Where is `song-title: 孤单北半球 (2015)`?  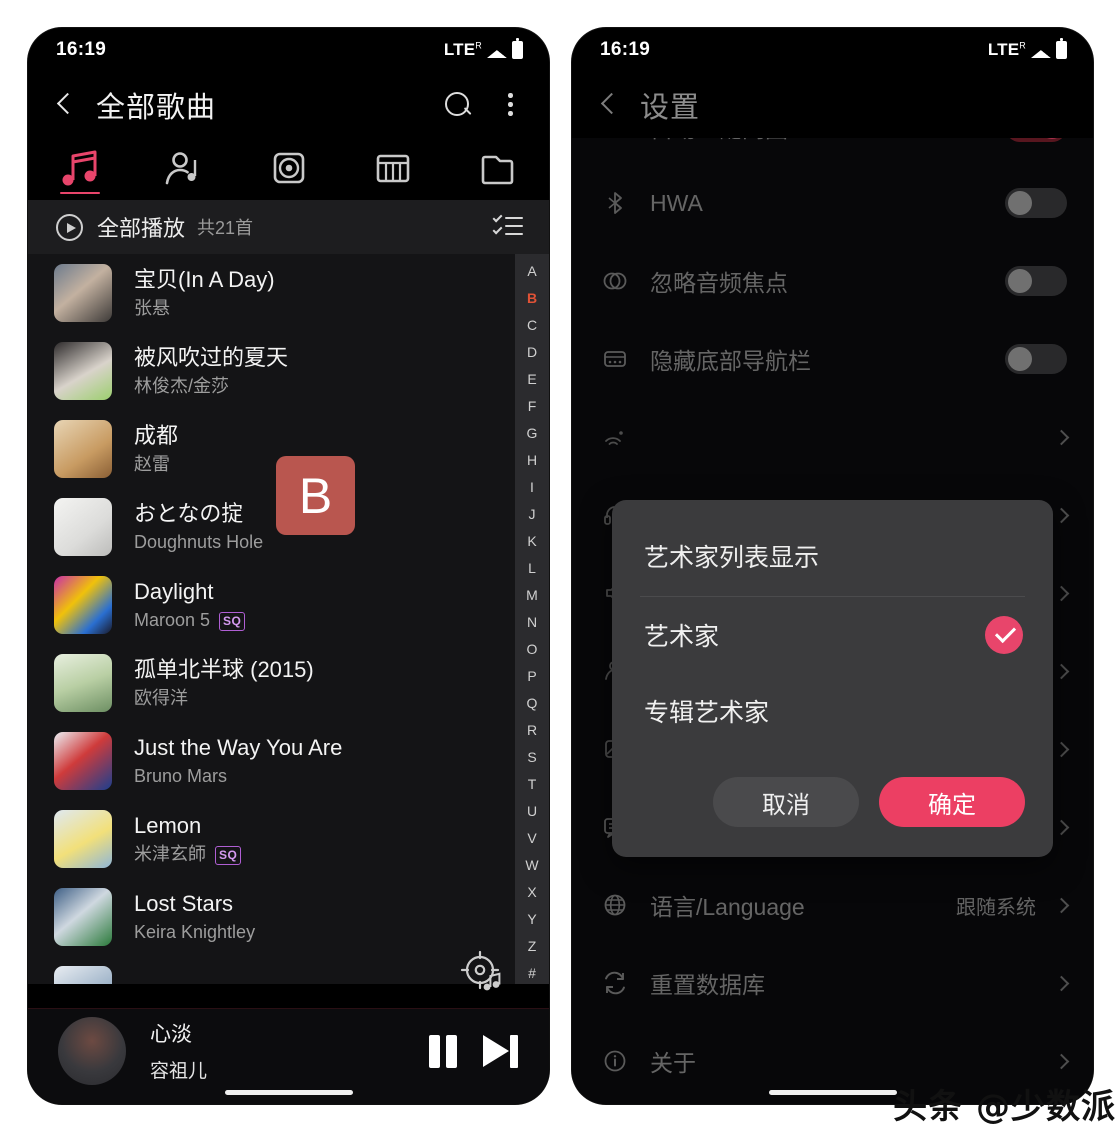
song-title: 孤单北半球 (2015) is located at coordinates (224, 669).